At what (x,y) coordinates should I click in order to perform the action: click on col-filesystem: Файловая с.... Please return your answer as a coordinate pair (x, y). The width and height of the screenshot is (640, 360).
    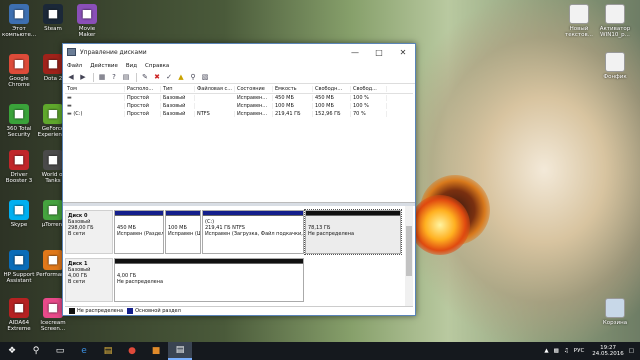
    Looking at the image, I should click on (215, 89).